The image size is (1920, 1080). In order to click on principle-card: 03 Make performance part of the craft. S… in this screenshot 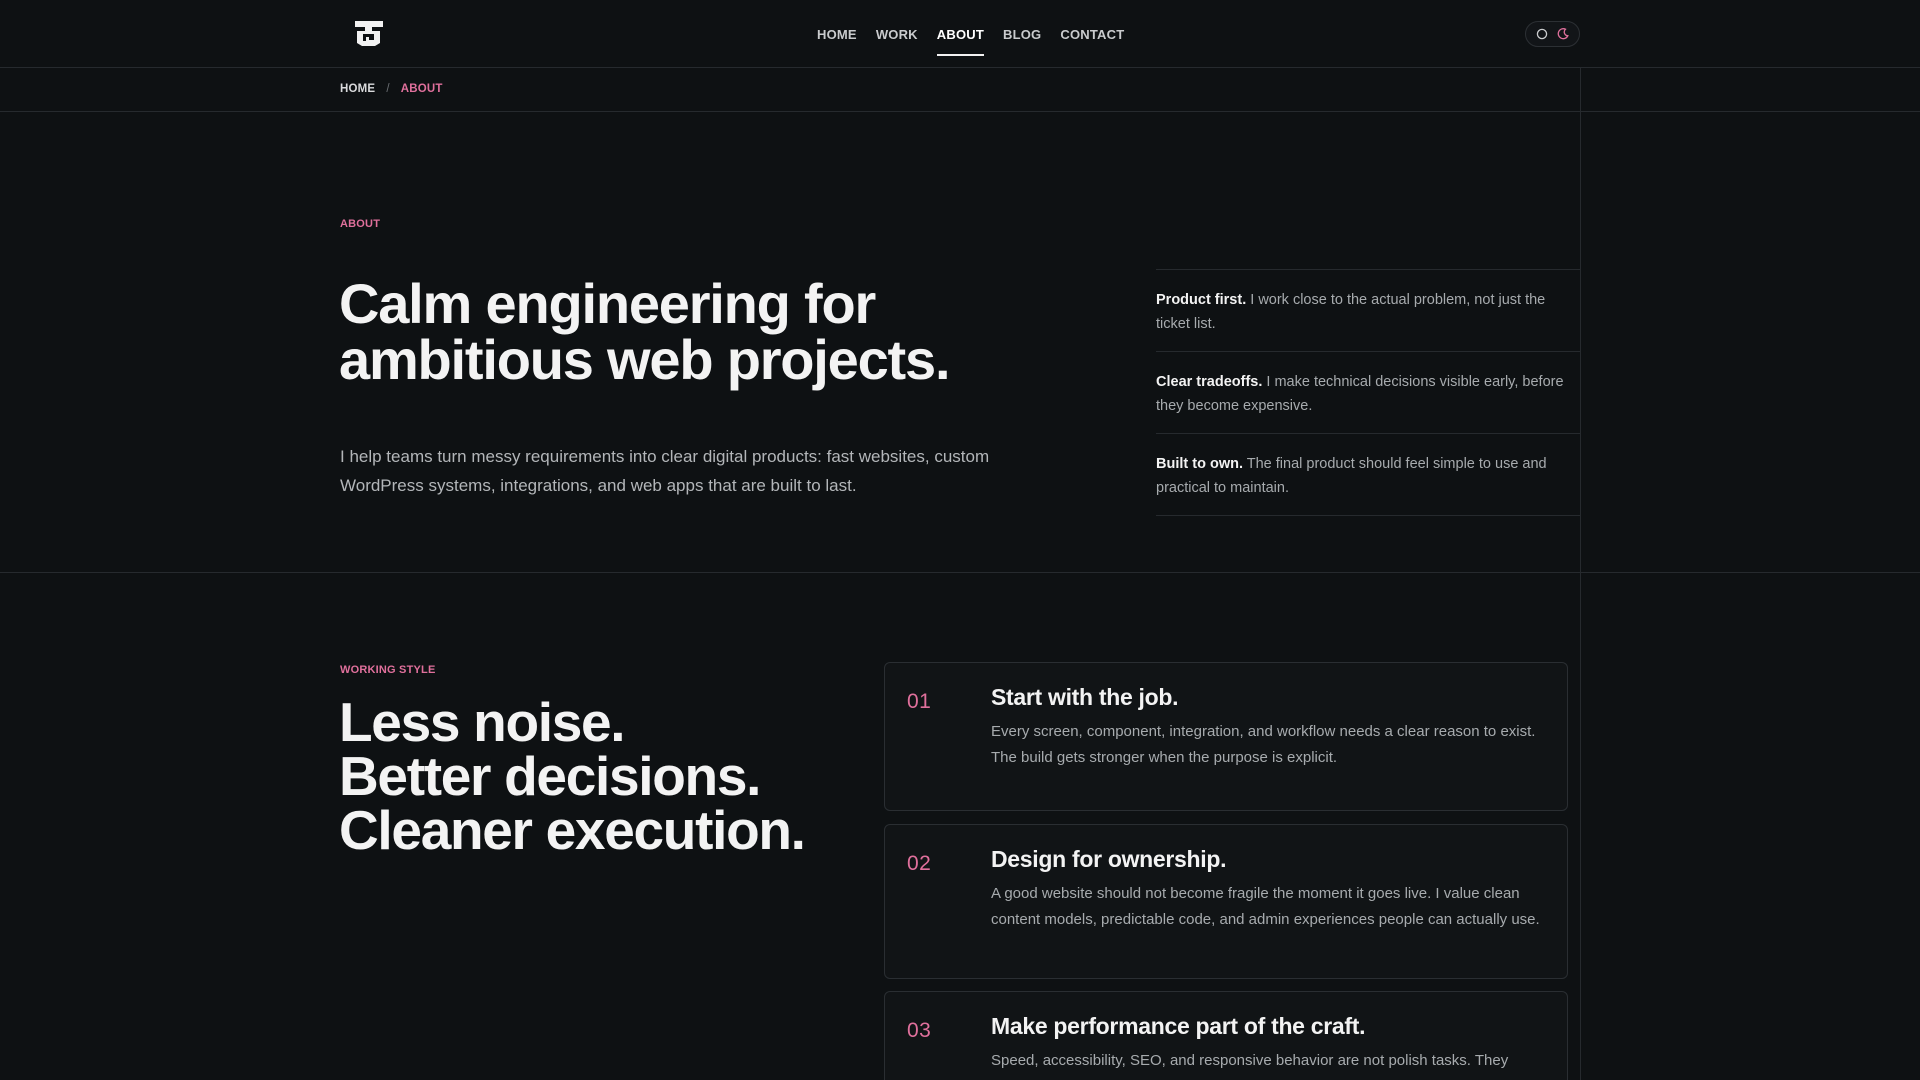, I will do `click(1226, 1035)`.